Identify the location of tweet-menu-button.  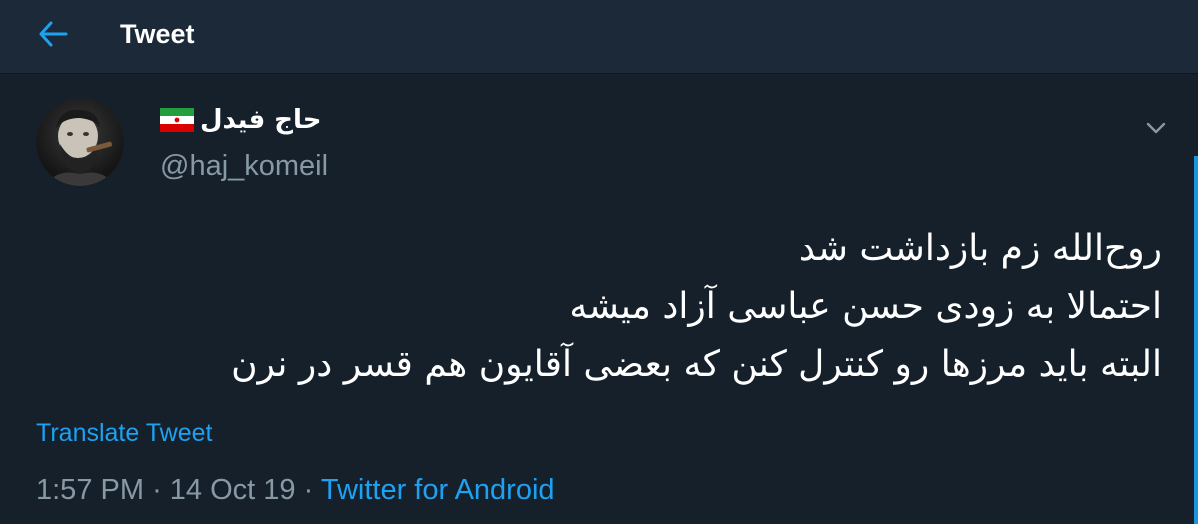
(1156, 128).